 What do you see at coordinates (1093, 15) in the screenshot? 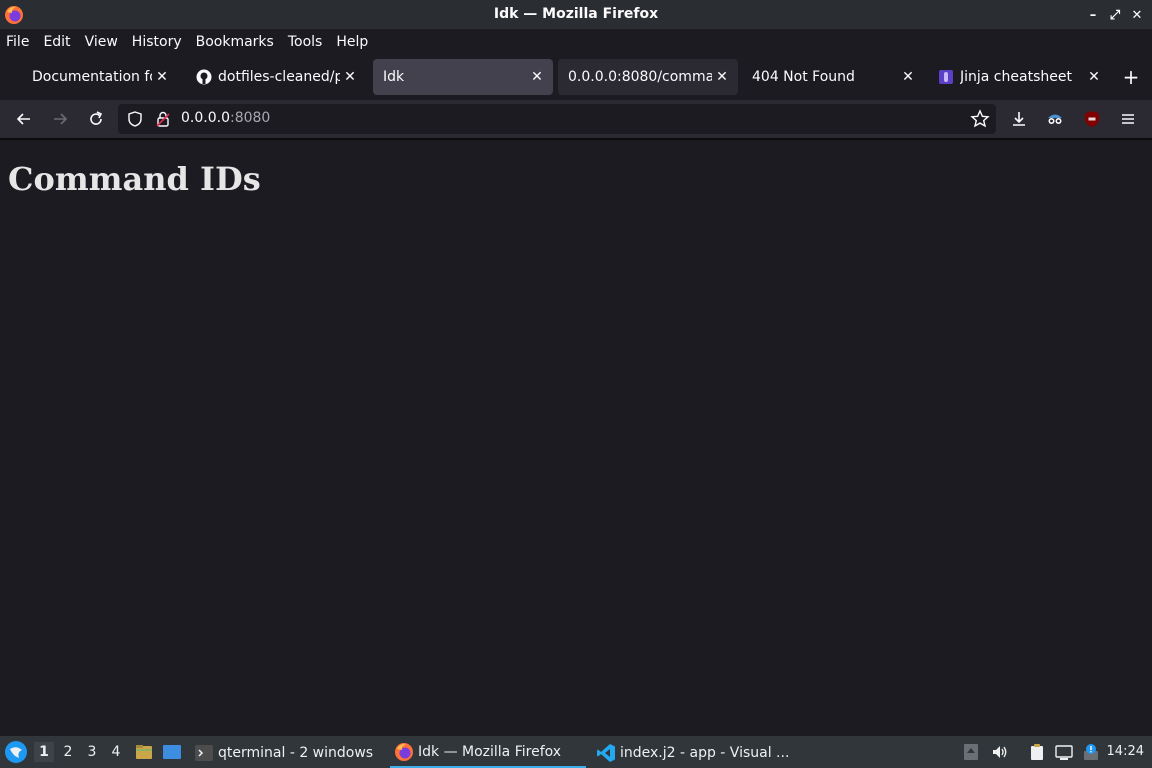
I see `minimize-button: –` at bounding box center [1093, 15].